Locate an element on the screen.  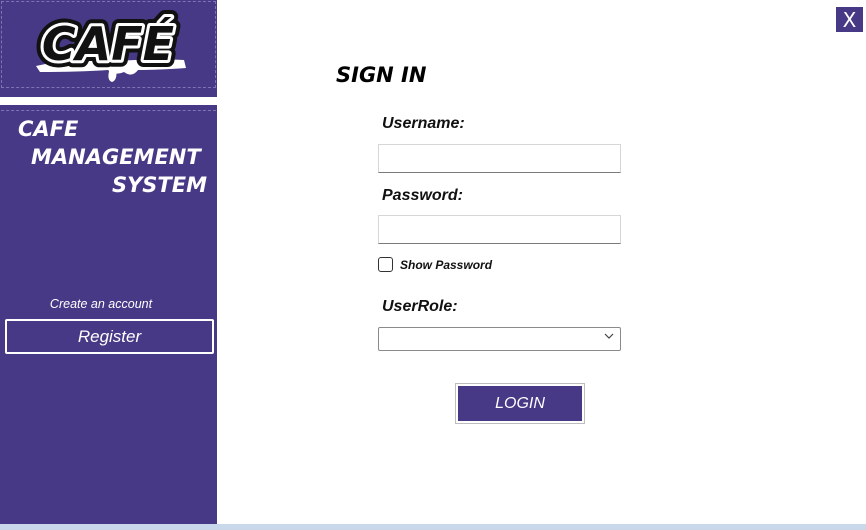
close-button: X is located at coordinates (849, 19).